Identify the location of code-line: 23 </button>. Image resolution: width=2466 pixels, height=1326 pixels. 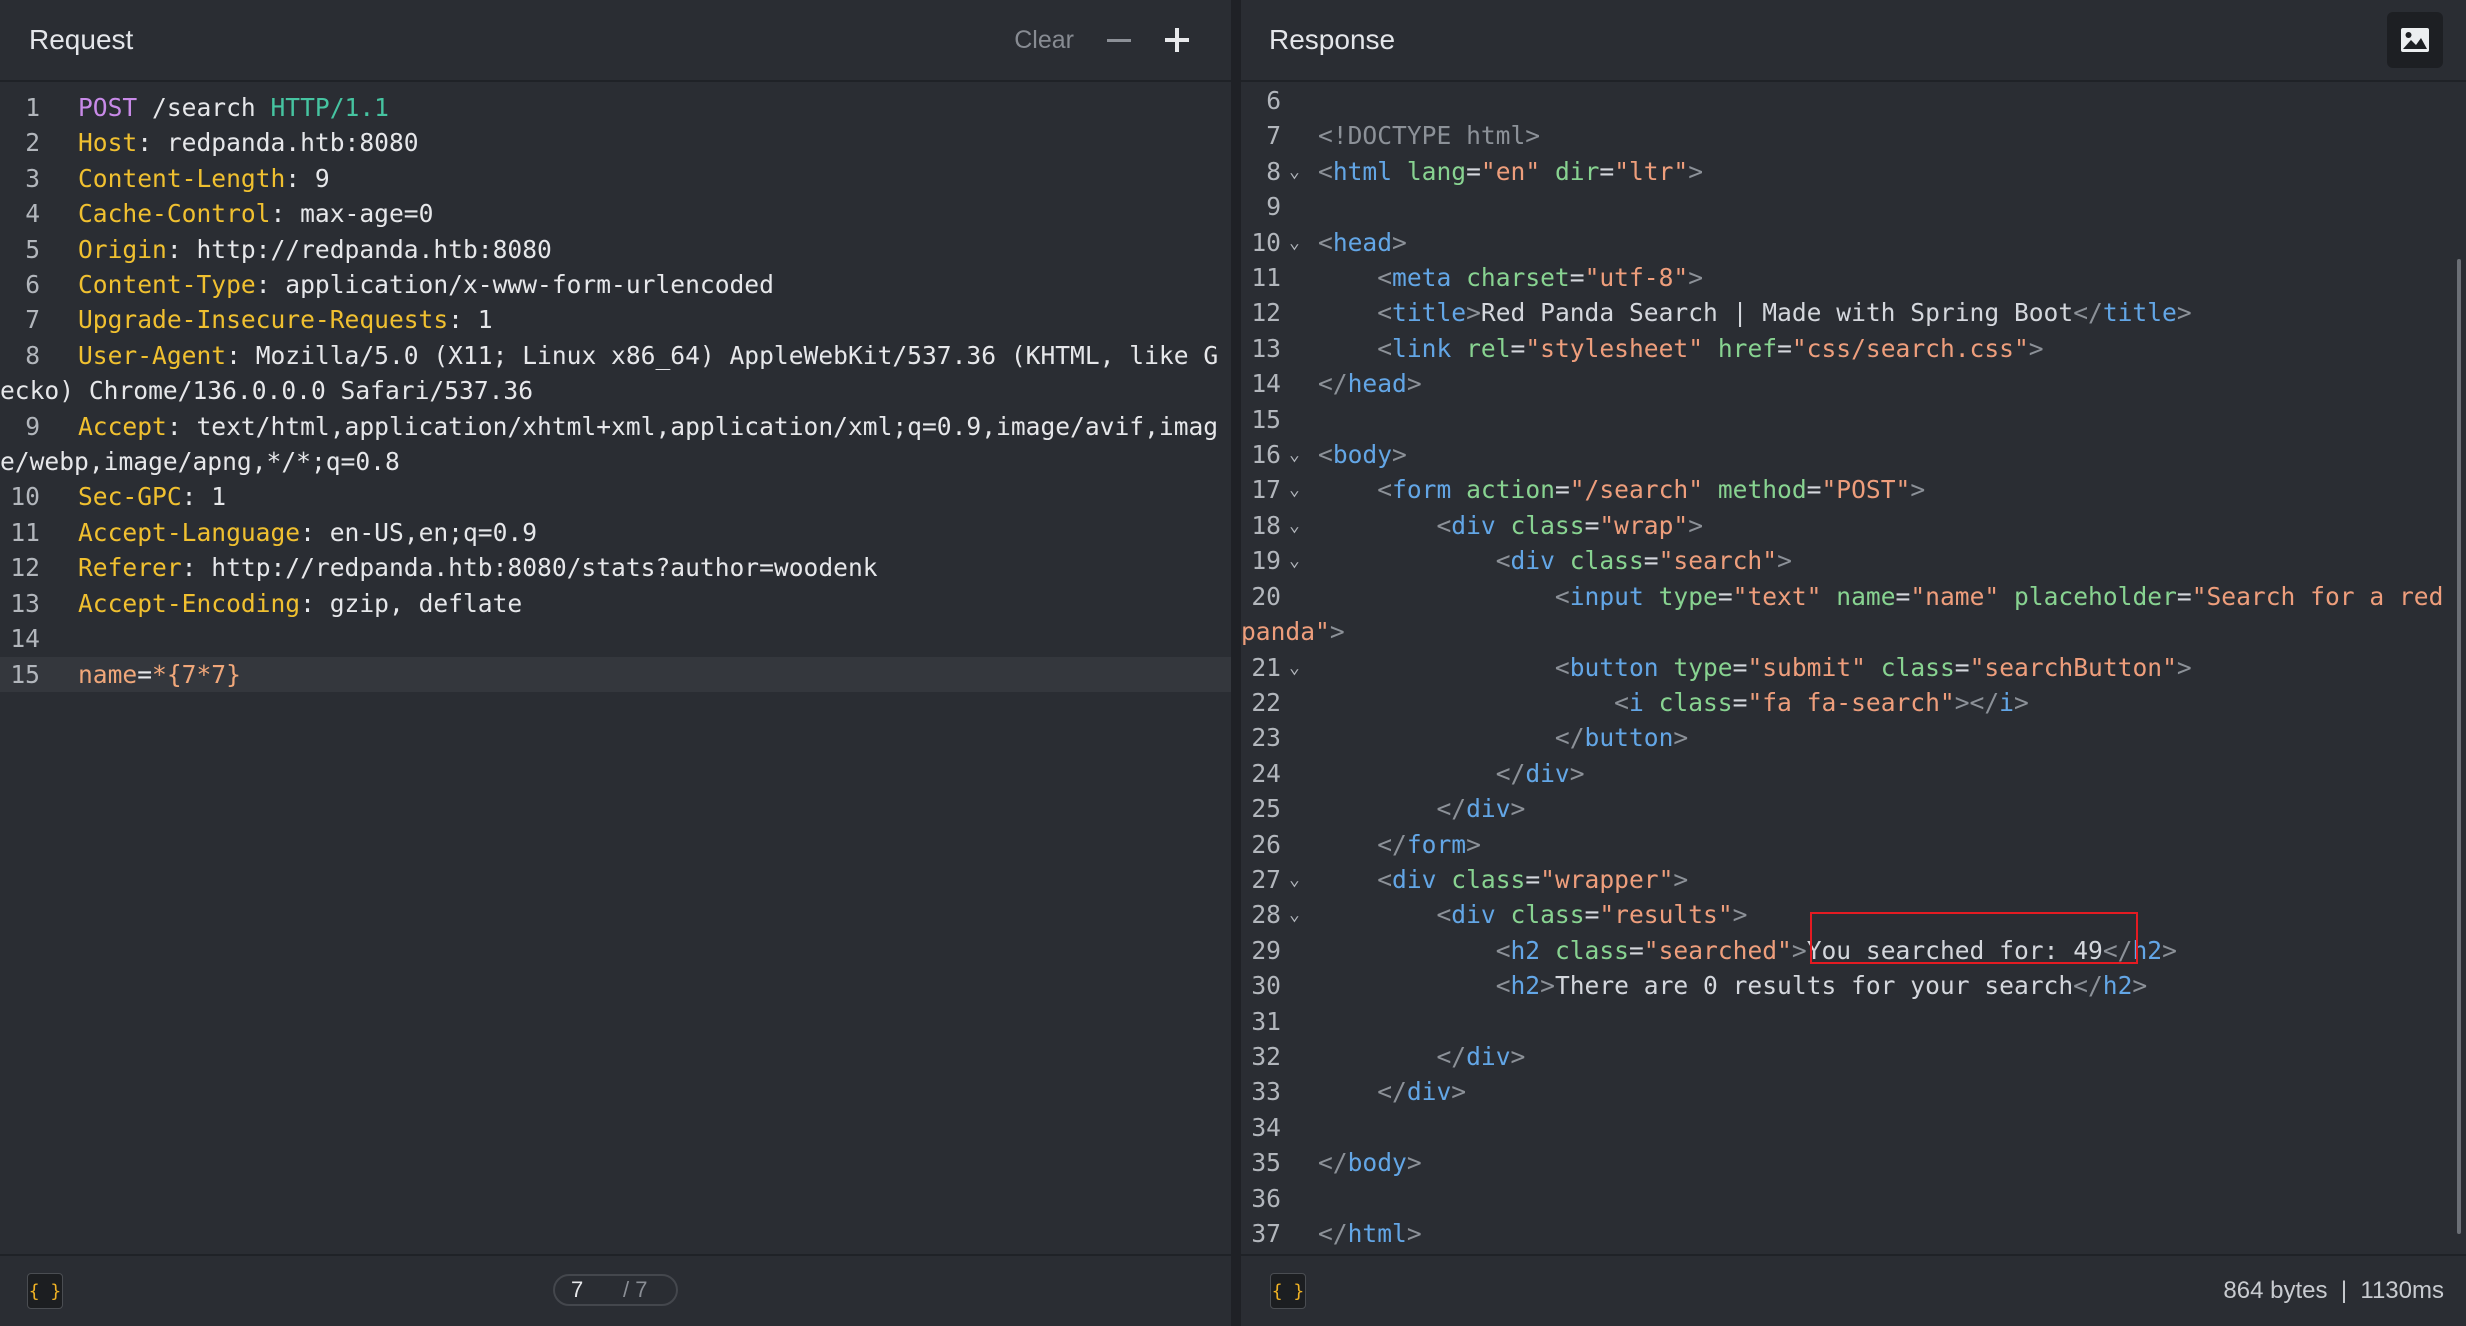
(1853, 737).